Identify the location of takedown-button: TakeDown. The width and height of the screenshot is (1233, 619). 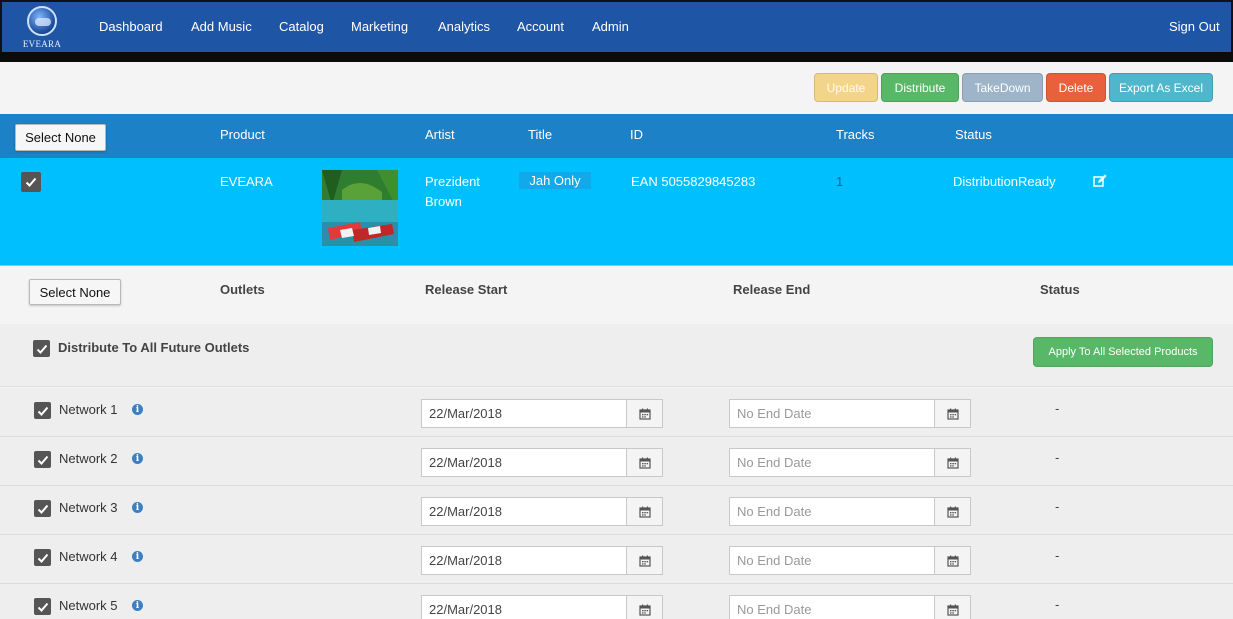
(1002, 87).